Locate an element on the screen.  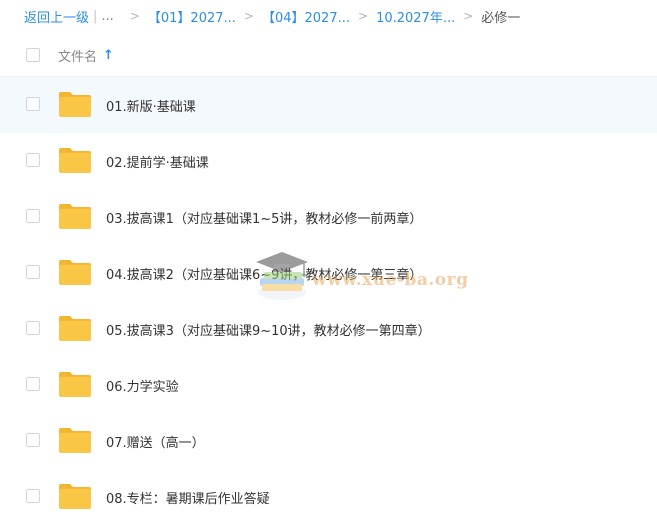
list-item: 03.拔高课1（对应基础课1~5讲，教材必修一前两章） is located at coordinates (328, 217).